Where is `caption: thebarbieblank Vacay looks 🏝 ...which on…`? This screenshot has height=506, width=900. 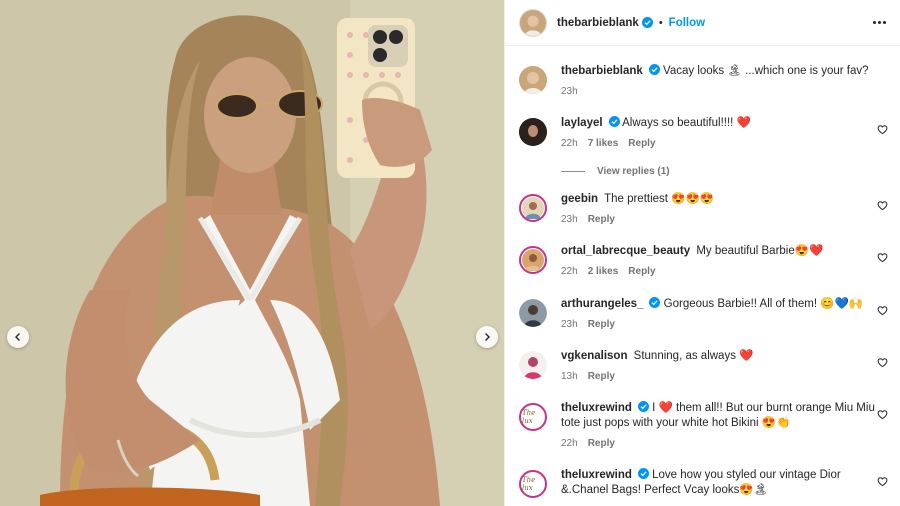 caption: thebarbieblank Vacay looks 🏝 ...which on… is located at coordinates (703, 80).